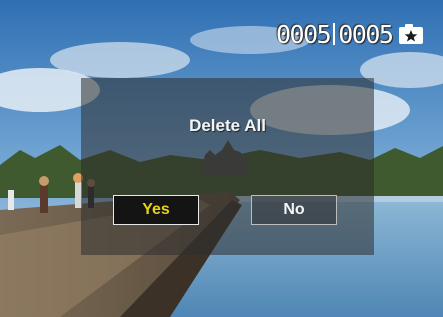 This screenshot has height=317, width=443. I want to click on no-button: No, so click(294, 210).